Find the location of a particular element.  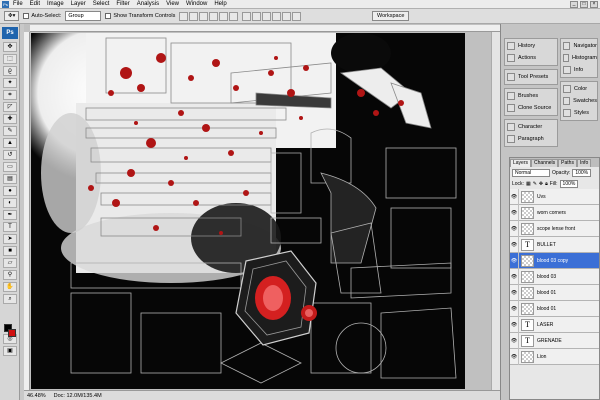

lock-all-icon: 🔒︎ is located at coordinates (546, 184).